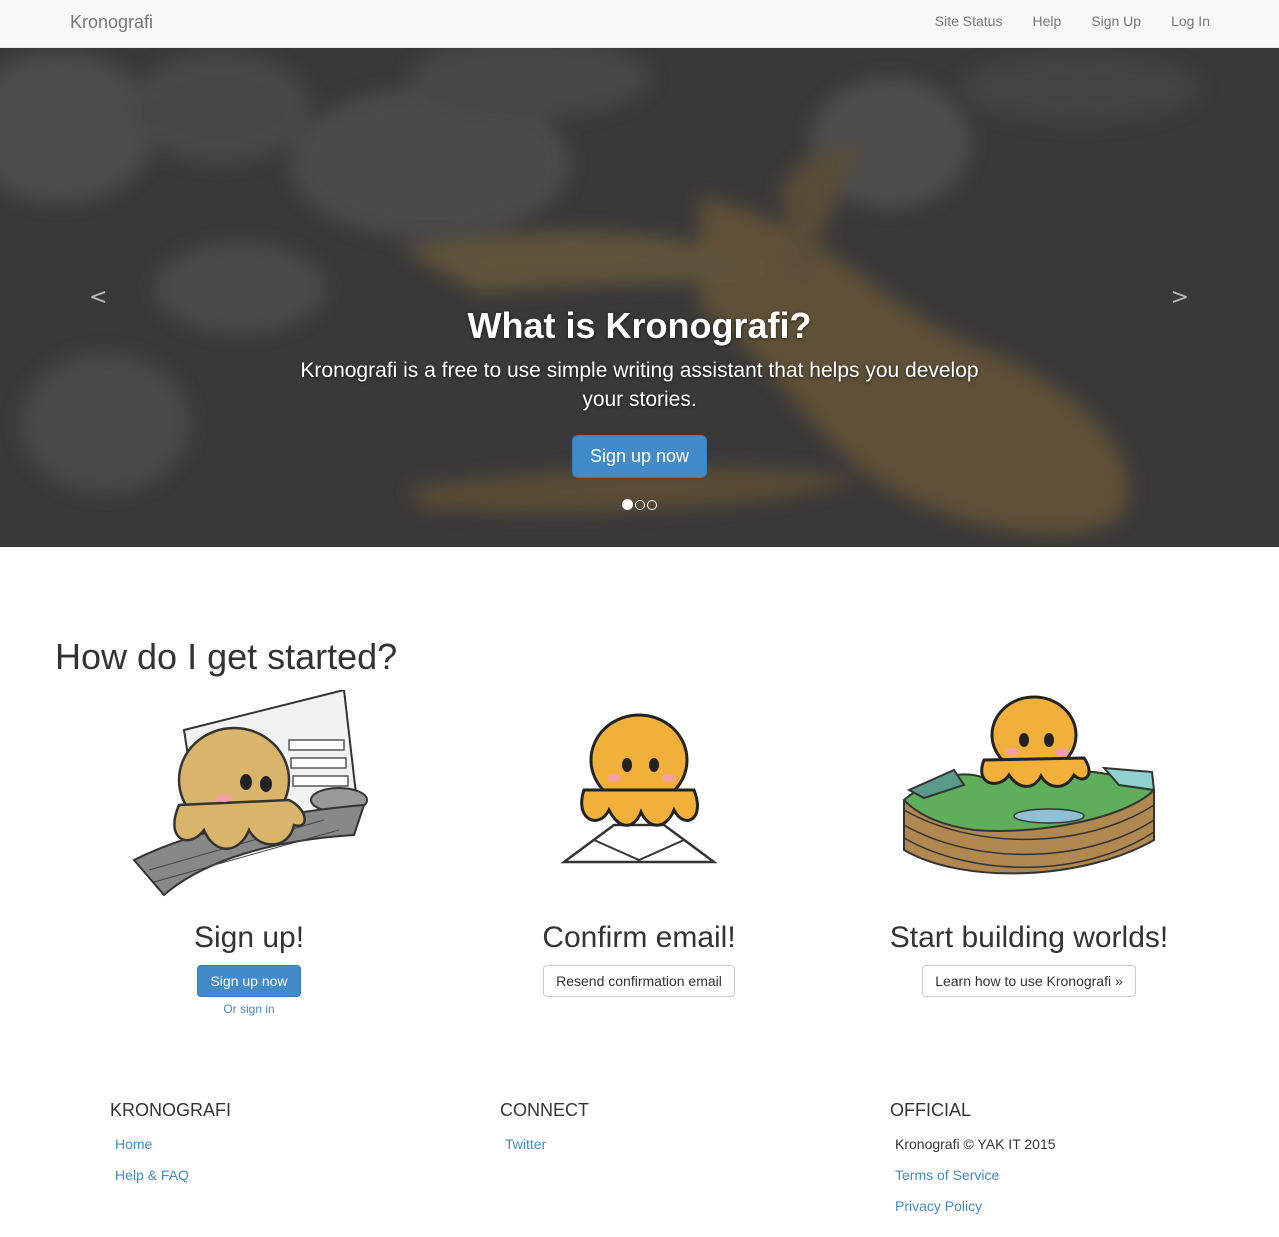  I want to click on hero-title: What is Kronografi?, so click(639, 325).